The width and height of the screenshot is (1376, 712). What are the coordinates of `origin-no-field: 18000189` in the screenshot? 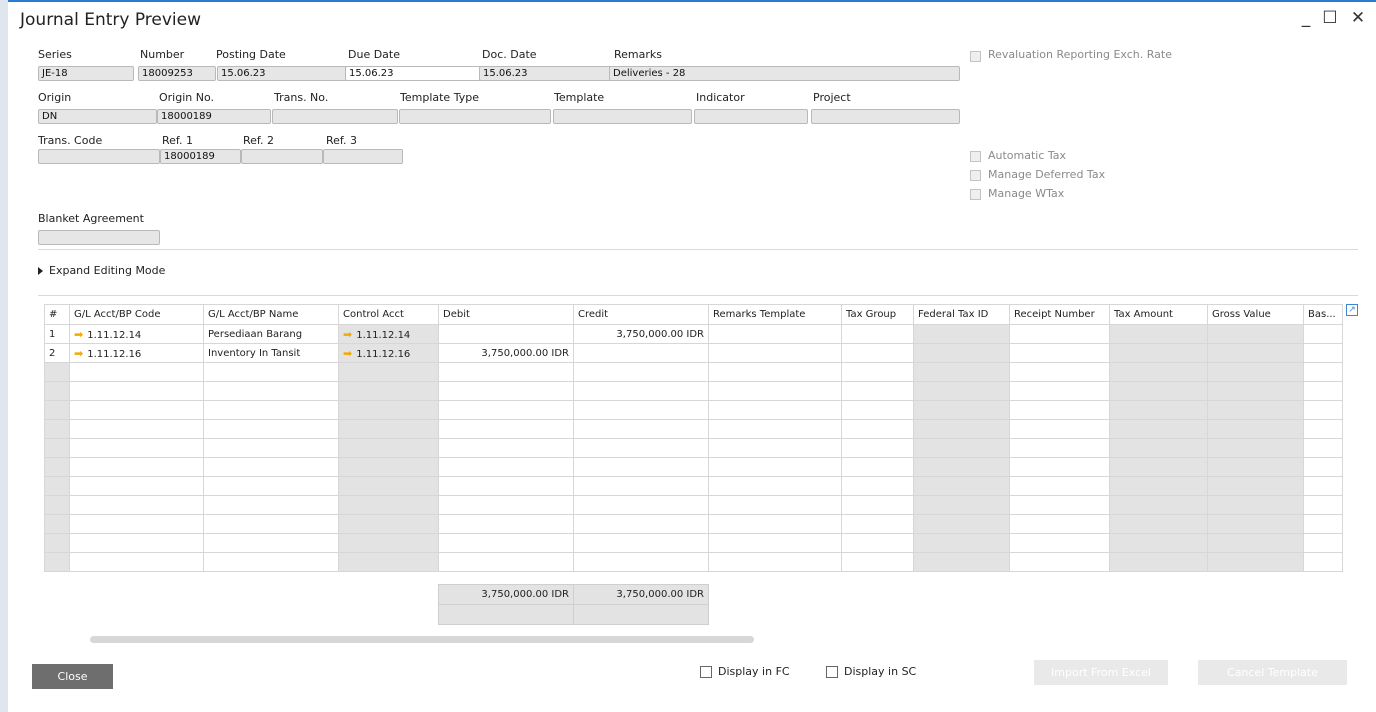 It's located at (214, 116).